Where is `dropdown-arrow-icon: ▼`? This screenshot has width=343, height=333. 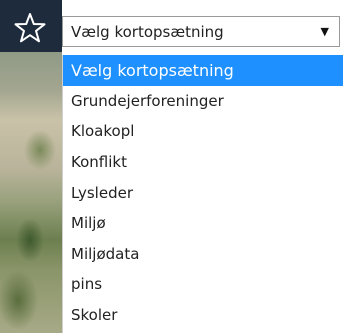 dropdown-arrow-icon: ▼ is located at coordinates (325, 31).